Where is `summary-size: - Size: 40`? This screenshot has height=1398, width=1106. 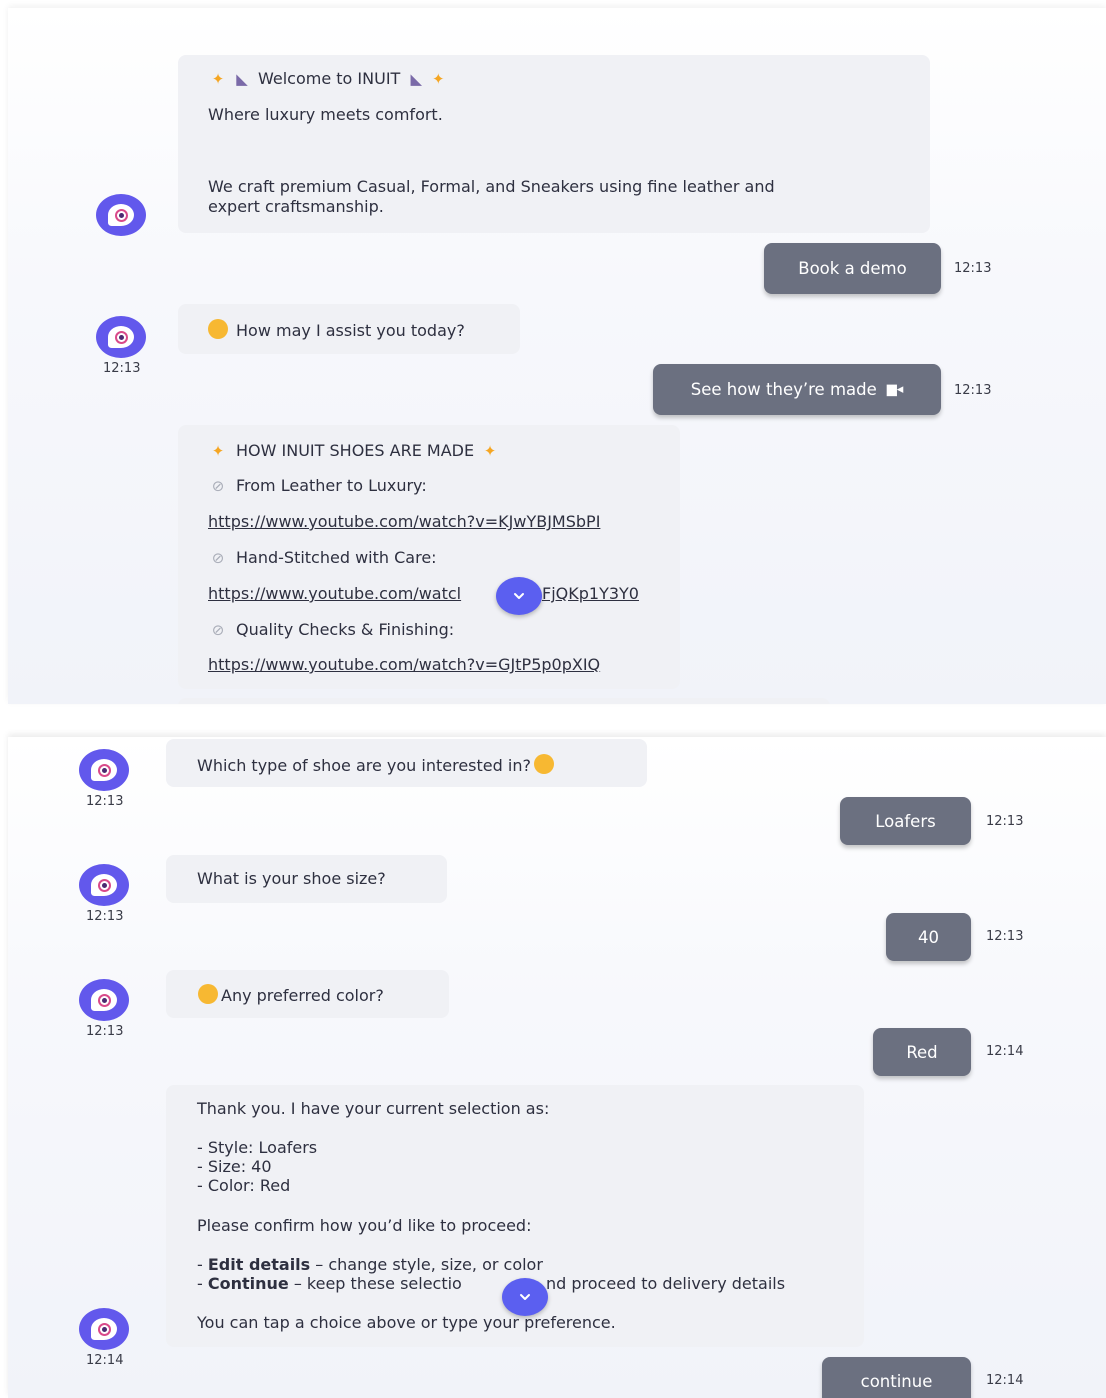 summary-size: - Size: 40 is located at coordinates (234, 1166).